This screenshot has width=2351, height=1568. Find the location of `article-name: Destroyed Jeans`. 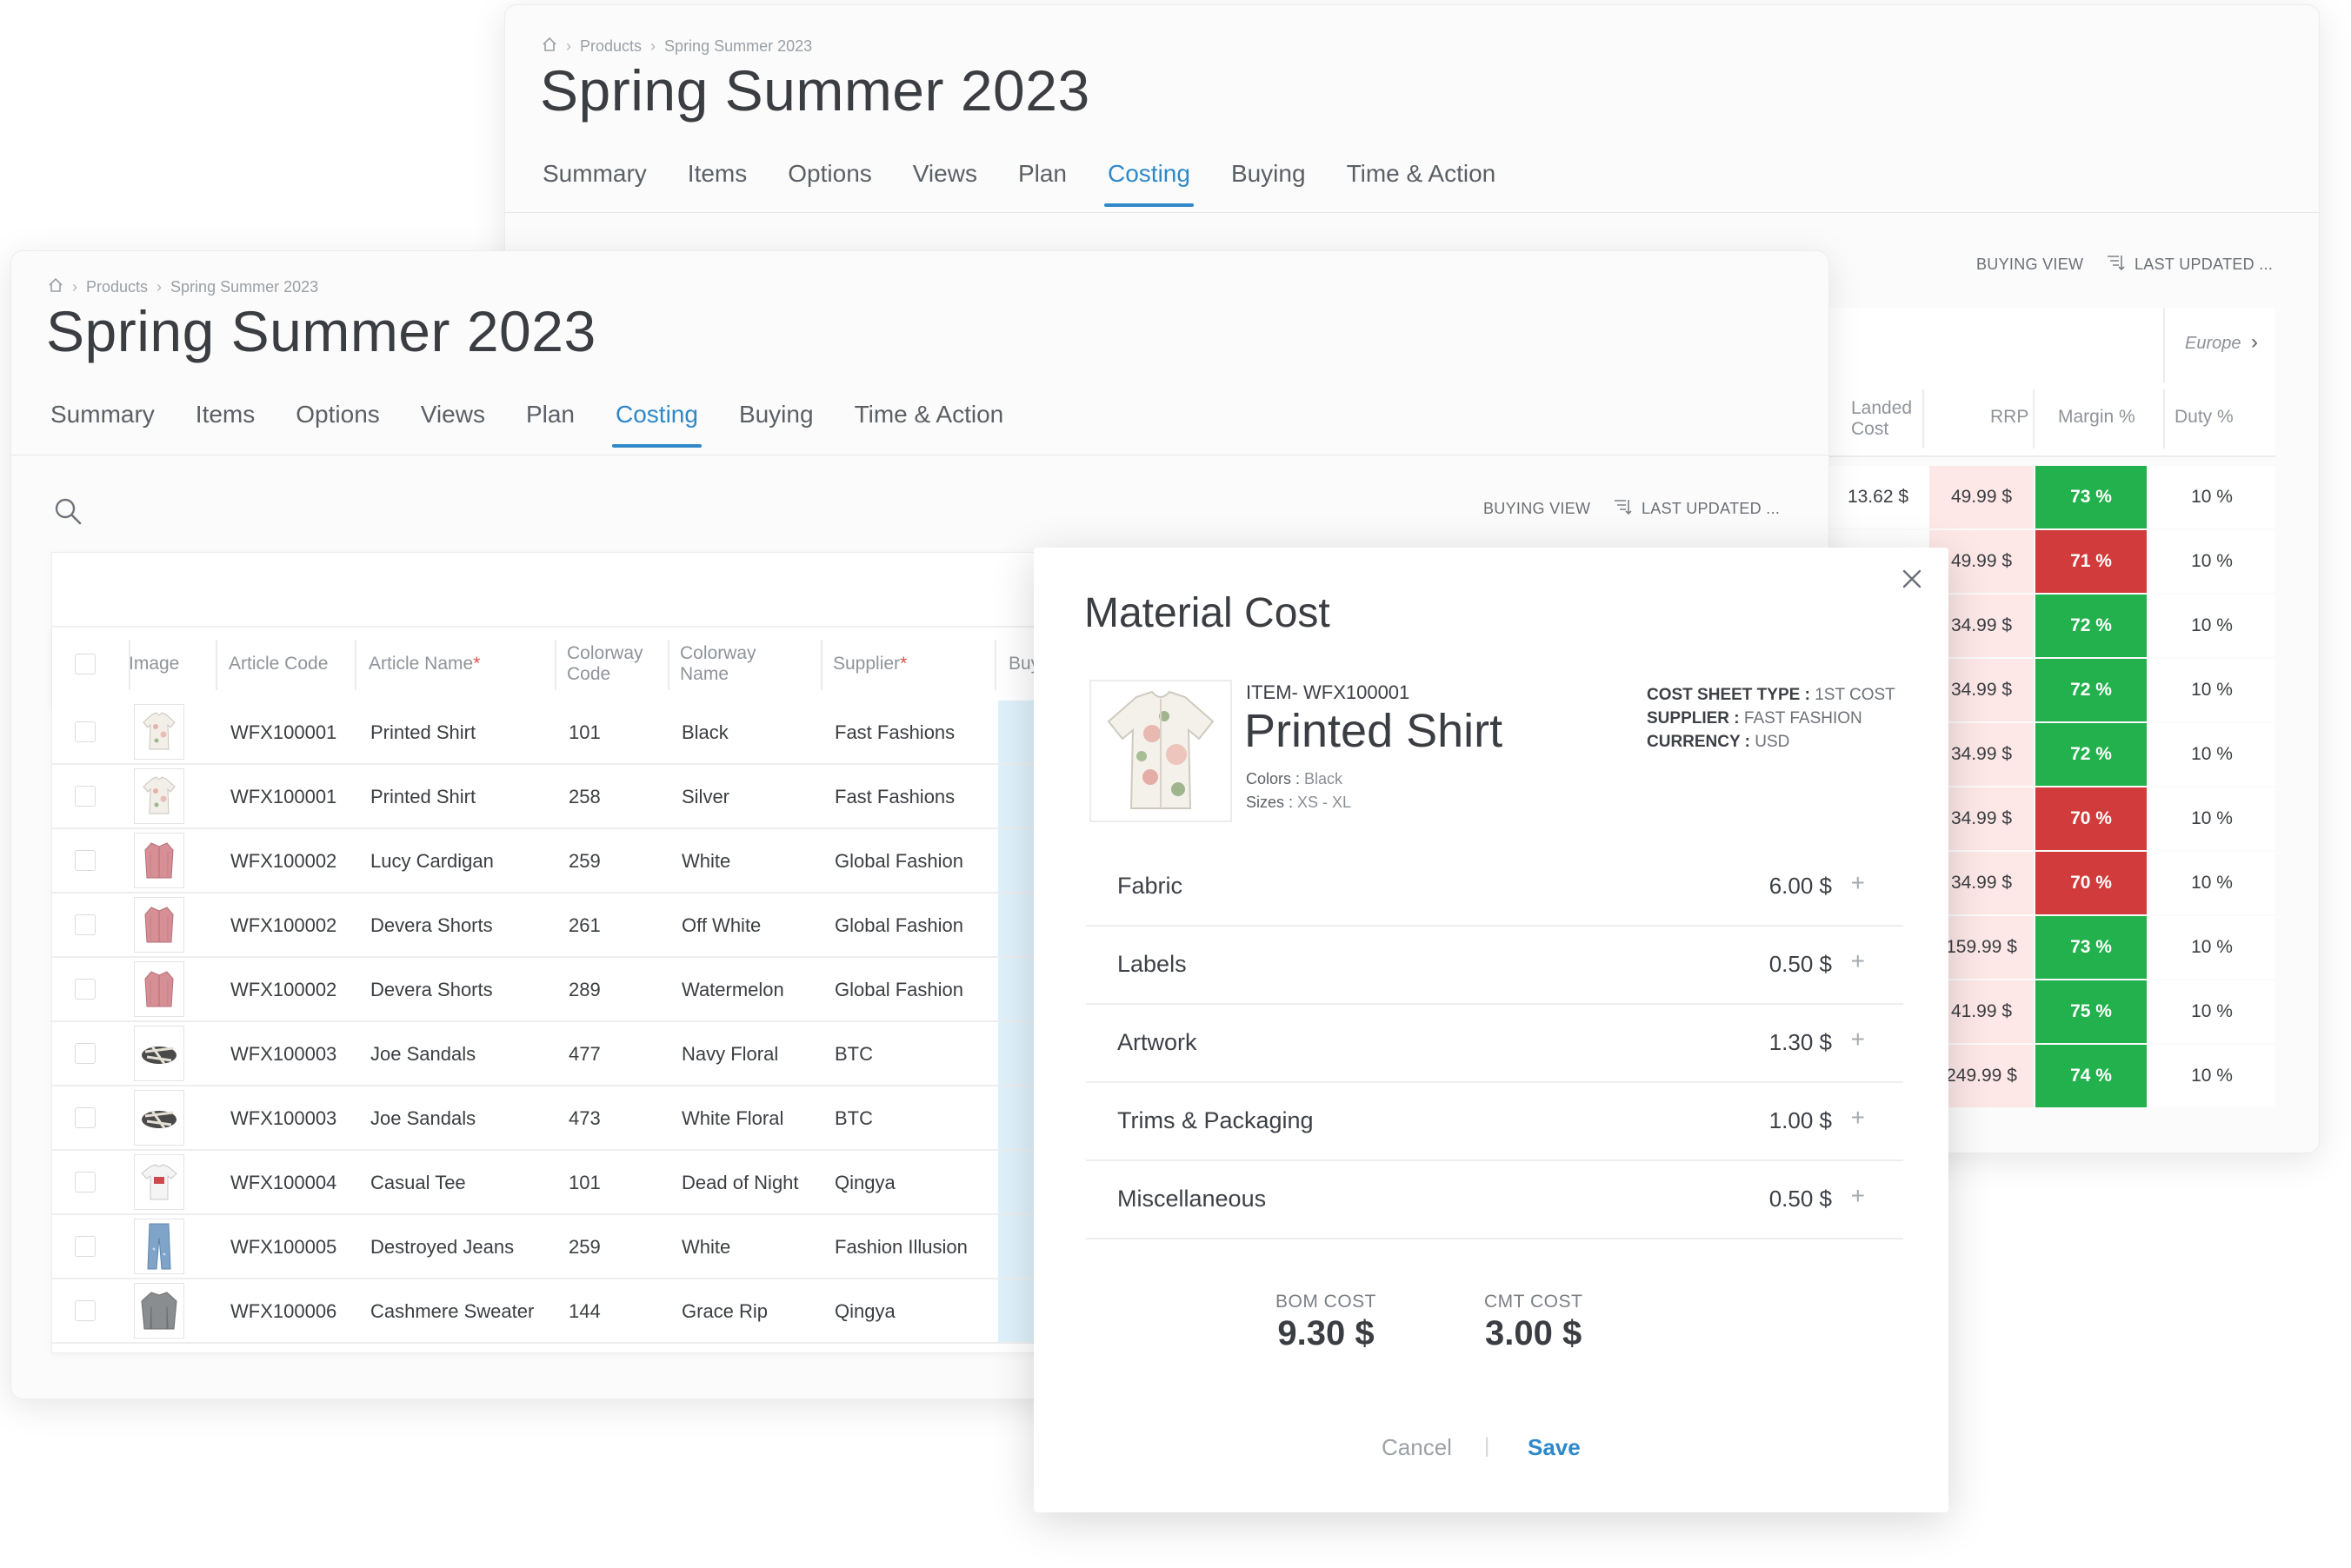

article-name: Destroyed Jeans is located at coordinates (442, 1247).